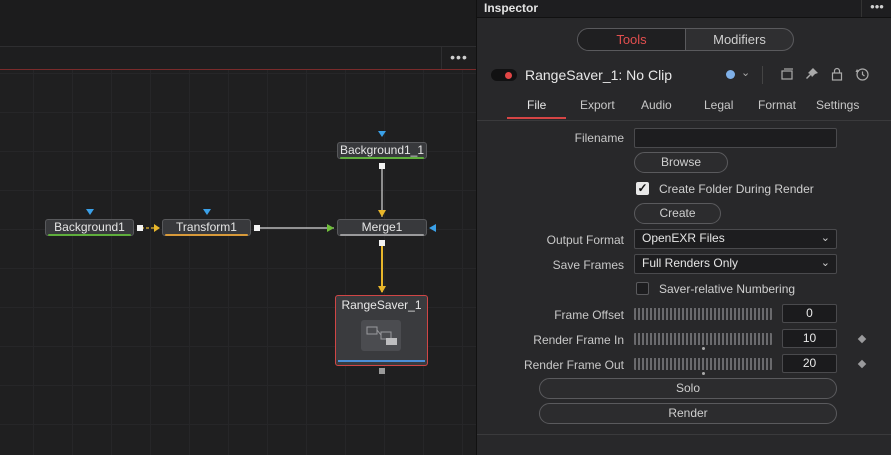  I want to click on reset-icon, so click(862, 74).